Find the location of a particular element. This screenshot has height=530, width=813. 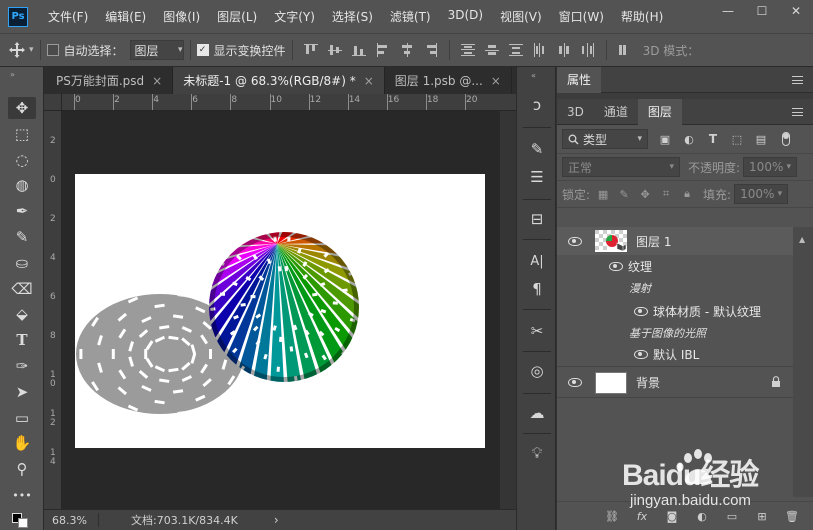

background-color-swatch is located at coordinates (23, 523).